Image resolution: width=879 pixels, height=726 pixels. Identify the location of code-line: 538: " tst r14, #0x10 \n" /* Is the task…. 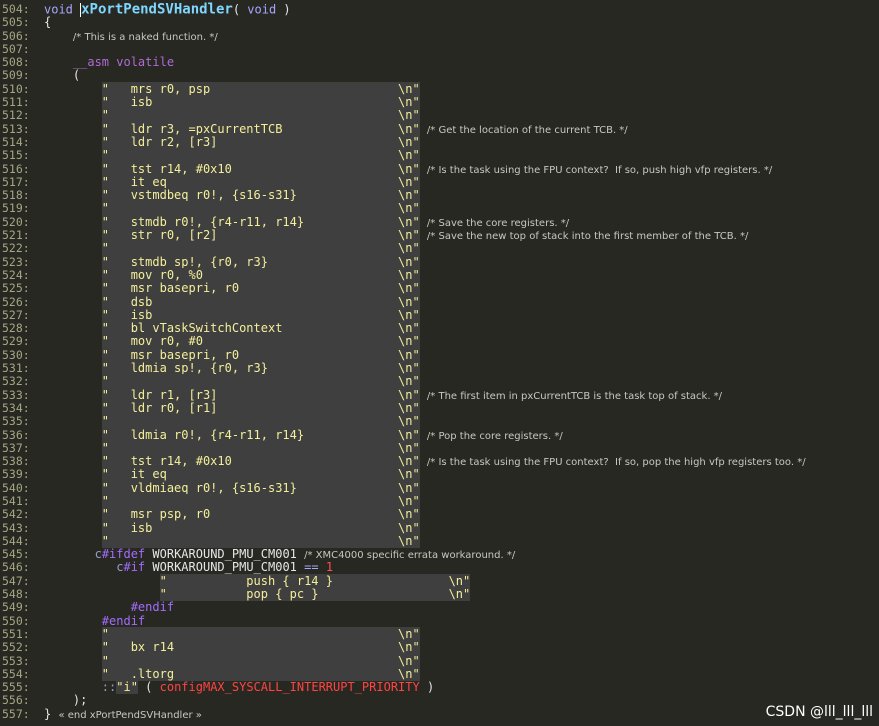
(439, 461).